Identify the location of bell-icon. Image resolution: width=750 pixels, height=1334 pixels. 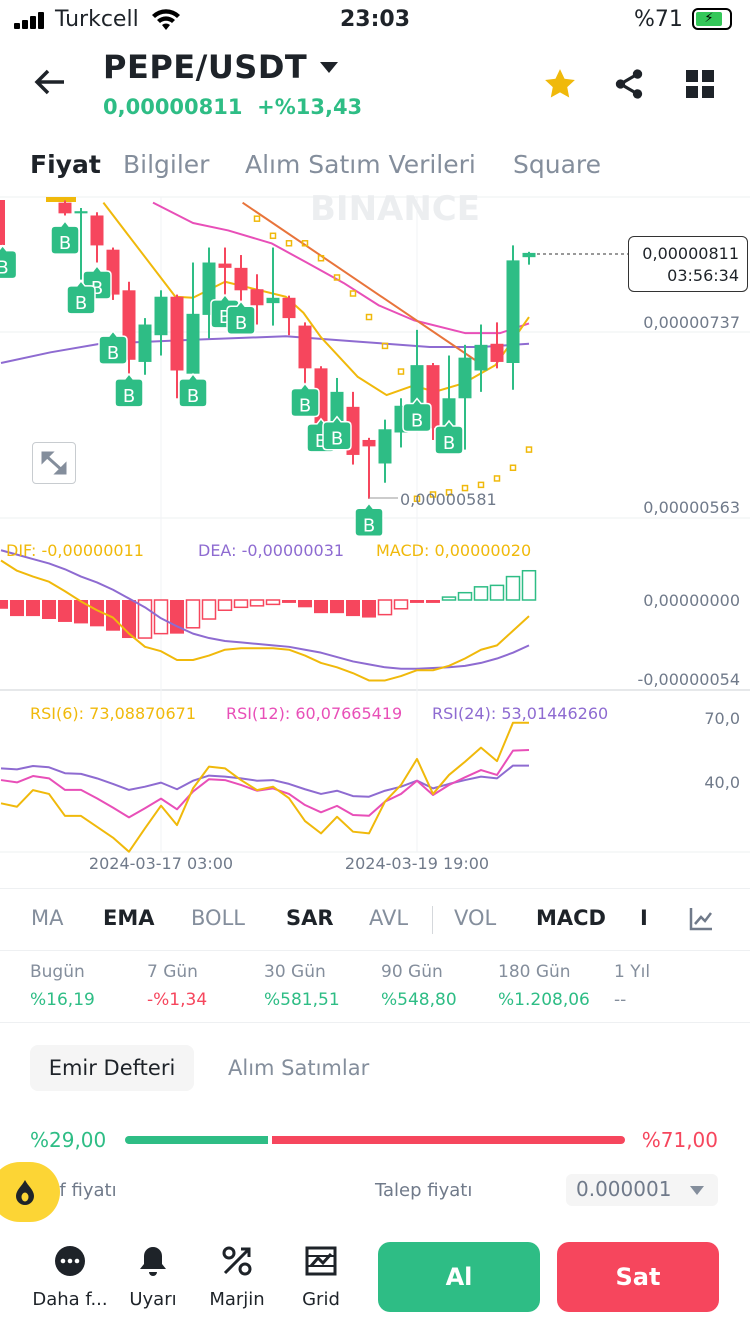
(153, 1261).